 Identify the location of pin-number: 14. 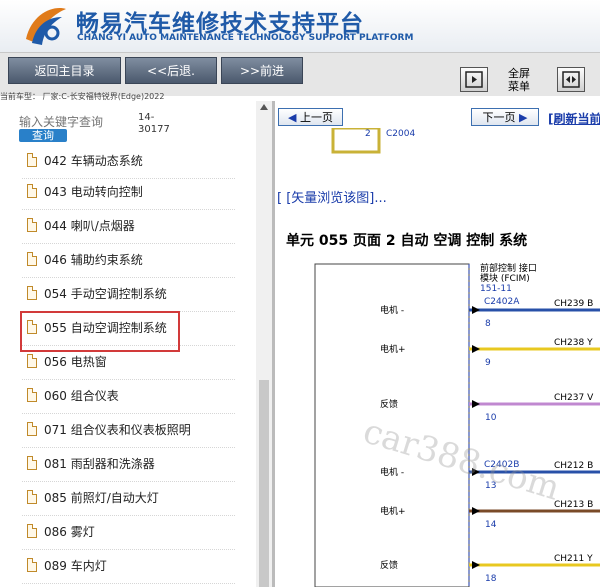
(491, 525).